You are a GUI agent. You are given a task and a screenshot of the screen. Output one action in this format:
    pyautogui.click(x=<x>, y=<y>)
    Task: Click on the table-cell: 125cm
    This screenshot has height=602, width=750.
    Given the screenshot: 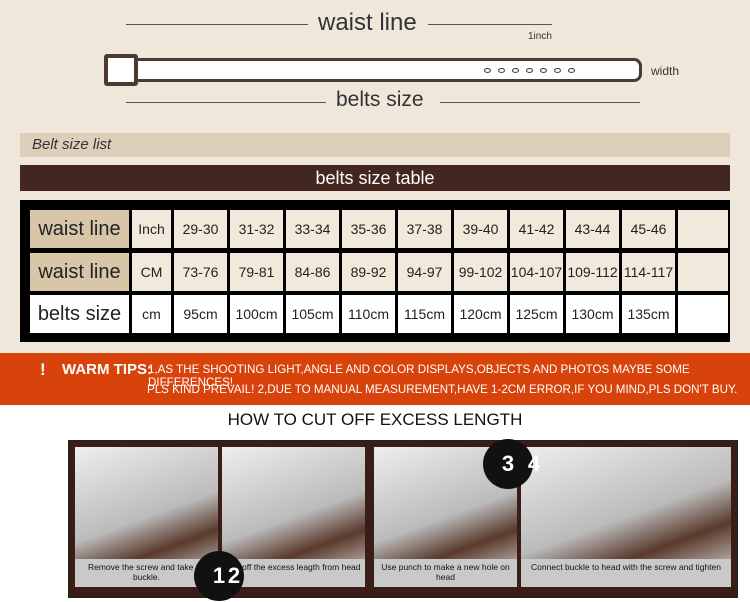 What is the action you would take?
    pyautogui.click(x=536, y=314)
    